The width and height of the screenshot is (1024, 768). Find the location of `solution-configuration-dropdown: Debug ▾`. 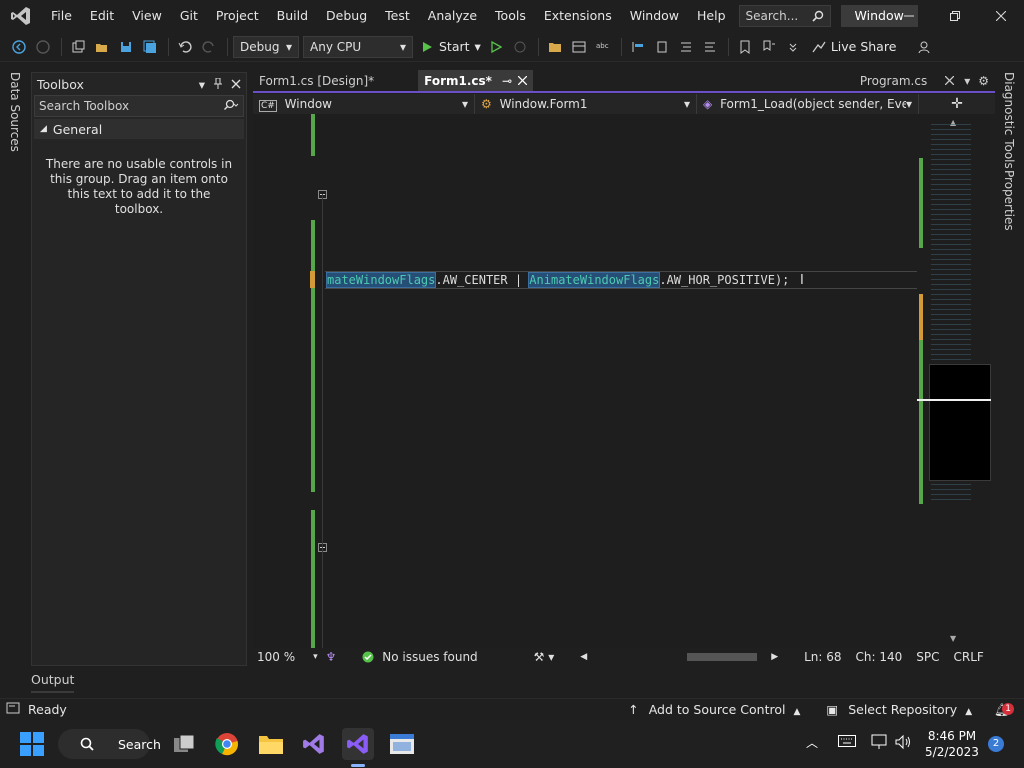

solution-configuration-dropdown: Debug ▾ is located at coordinates (266, 46).